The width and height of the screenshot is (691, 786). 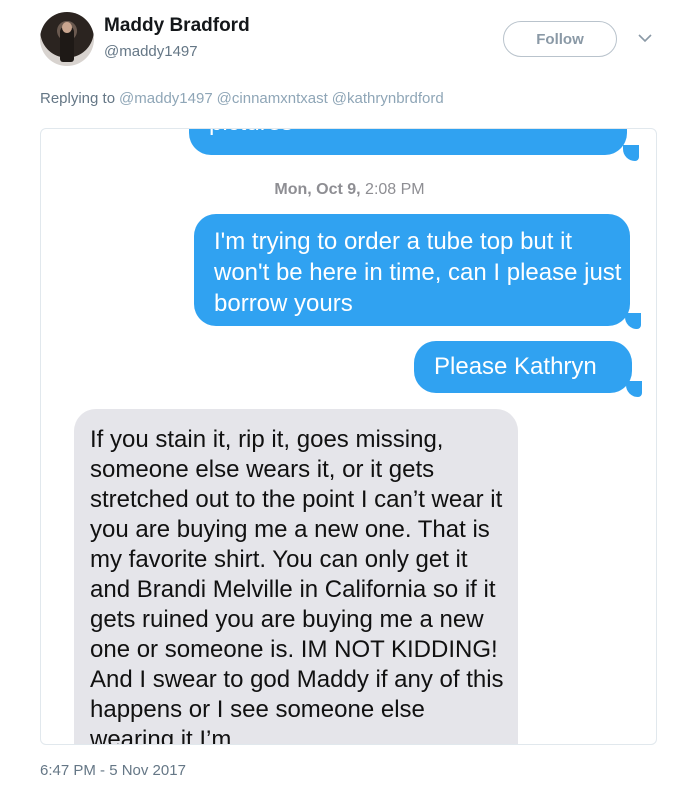 I want to click on sent-message-bubble: Please Kathryn, so click(x=523, y=367).